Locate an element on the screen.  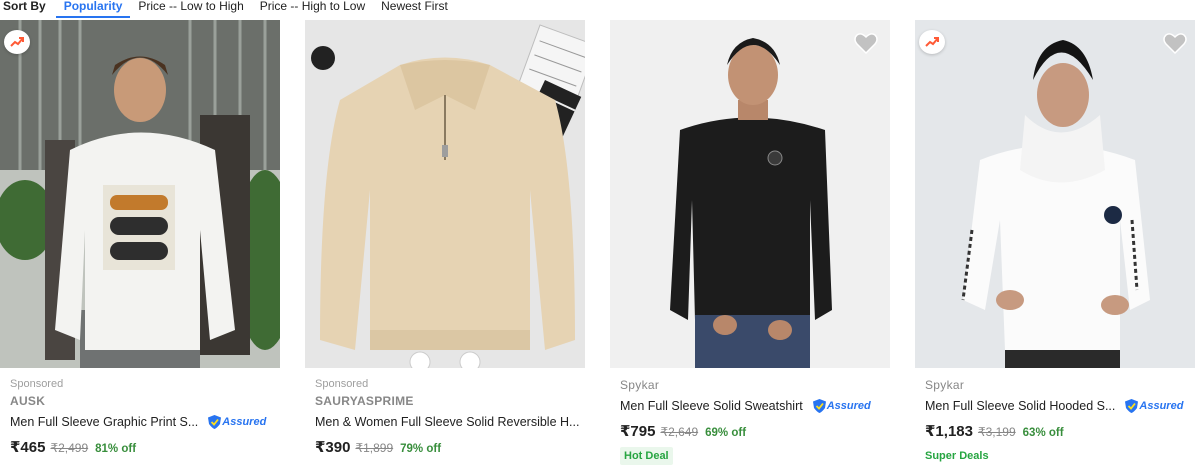
product-price: ₹1,183 is located at coordinates (949, 431).